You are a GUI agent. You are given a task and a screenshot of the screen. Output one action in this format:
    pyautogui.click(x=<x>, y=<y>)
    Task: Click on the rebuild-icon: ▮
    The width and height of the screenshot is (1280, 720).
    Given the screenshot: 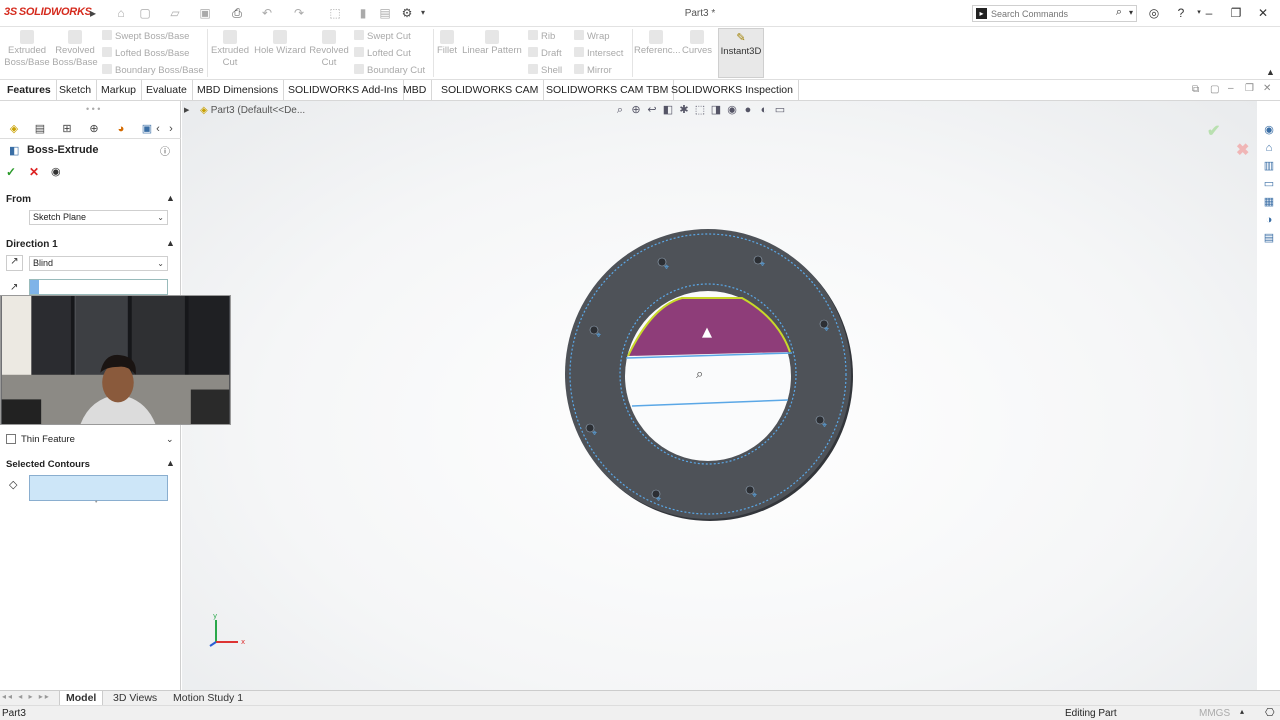 What is the action you would take?
    pyautogui.click(x=363, y=13)
    